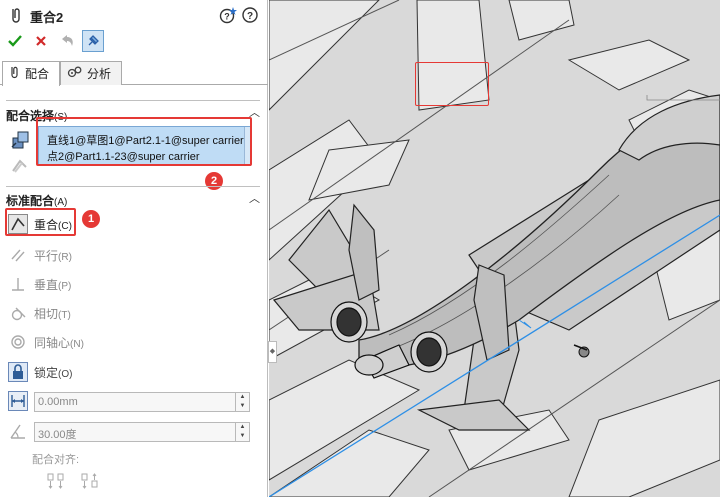 Image resolution: width=720 pixels, height=497 pixels. What do you see at coordinates (75, 75) in the screenshot?
I see `gears-icon` at bounding box center [75, 75].